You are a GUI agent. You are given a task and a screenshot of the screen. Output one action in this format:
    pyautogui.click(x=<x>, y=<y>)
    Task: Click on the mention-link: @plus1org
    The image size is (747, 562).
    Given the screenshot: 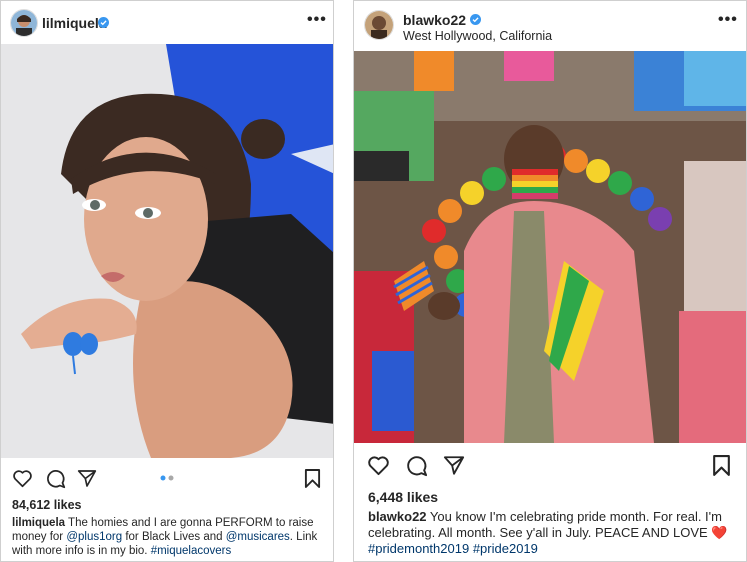 What is the action you would take?
    pyautogui.click(x=94, y=537)
    